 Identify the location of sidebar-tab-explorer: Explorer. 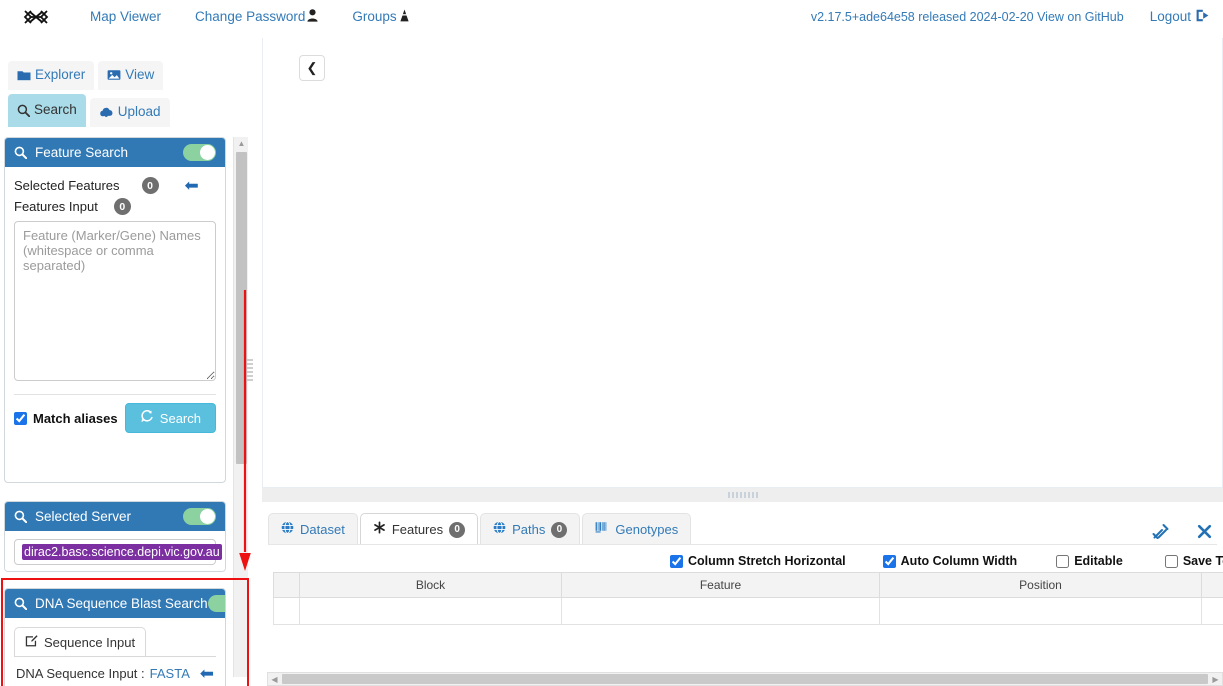
(51, 75).